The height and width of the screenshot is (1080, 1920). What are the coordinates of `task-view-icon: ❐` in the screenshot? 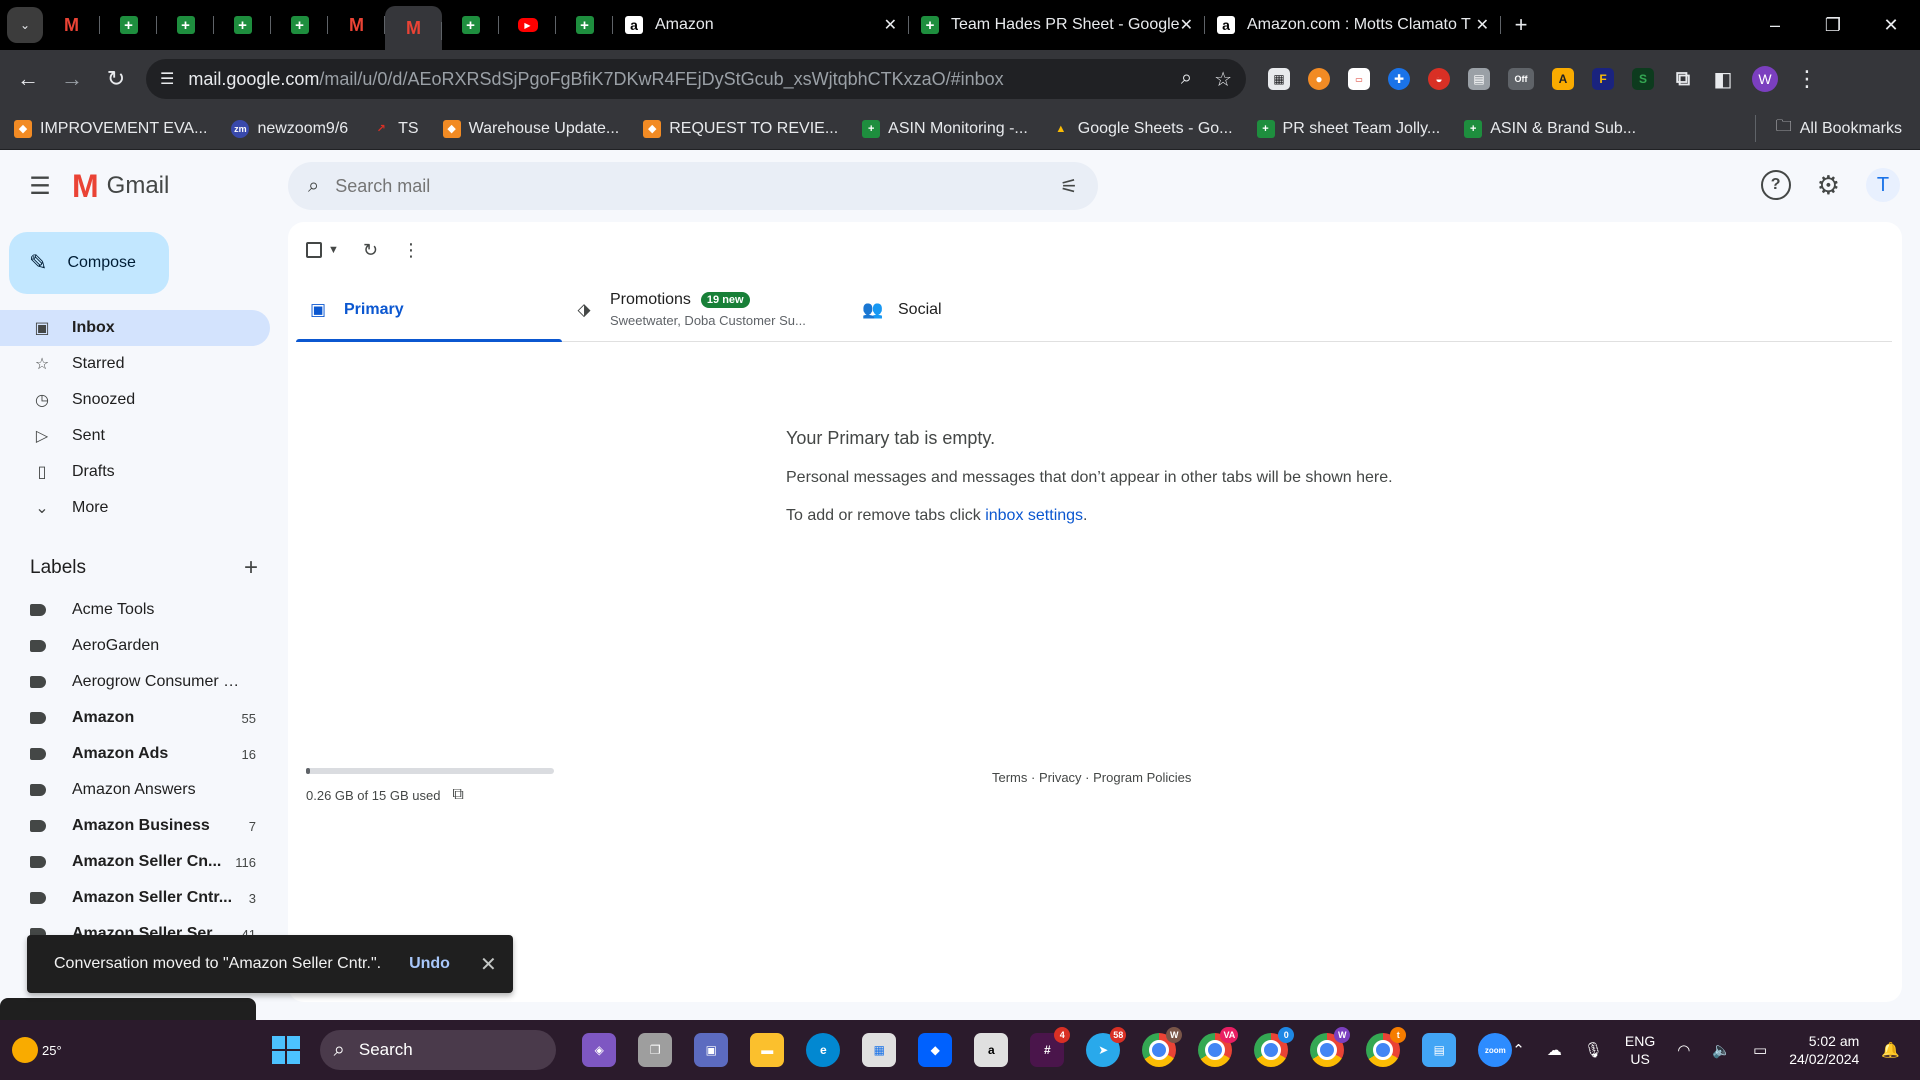 It's located at (655, 1050).